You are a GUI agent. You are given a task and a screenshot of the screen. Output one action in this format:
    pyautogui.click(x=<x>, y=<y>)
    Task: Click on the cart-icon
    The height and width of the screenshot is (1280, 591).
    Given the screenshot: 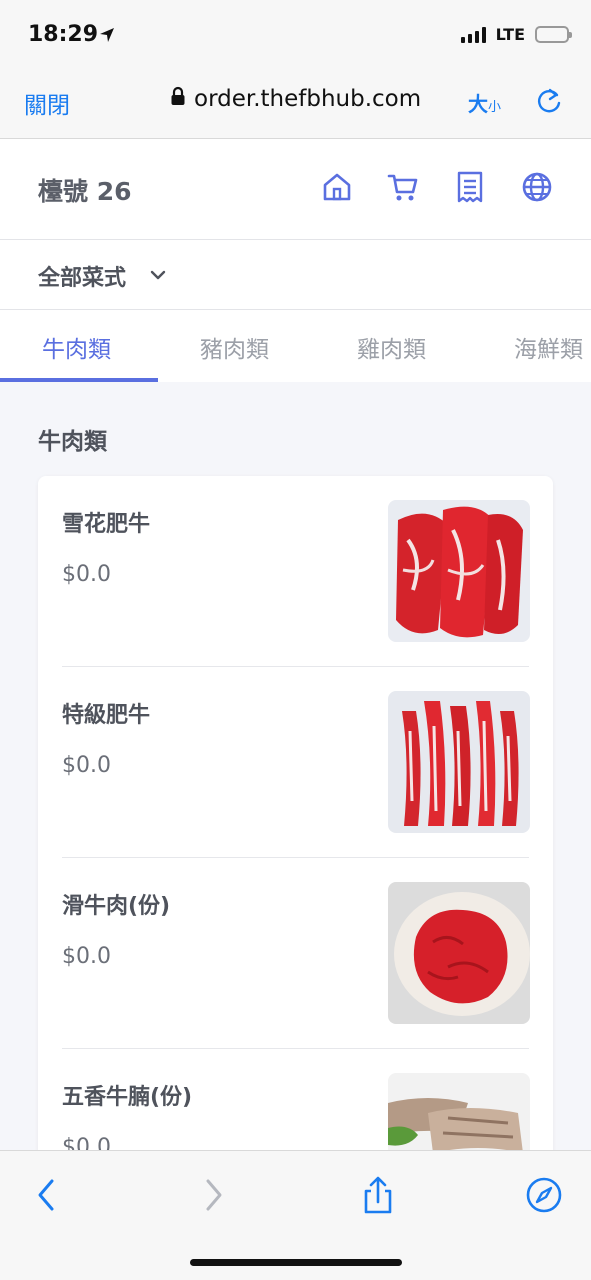 What is the action you would take?
    pyautogui.click(x=403, y=187)
    